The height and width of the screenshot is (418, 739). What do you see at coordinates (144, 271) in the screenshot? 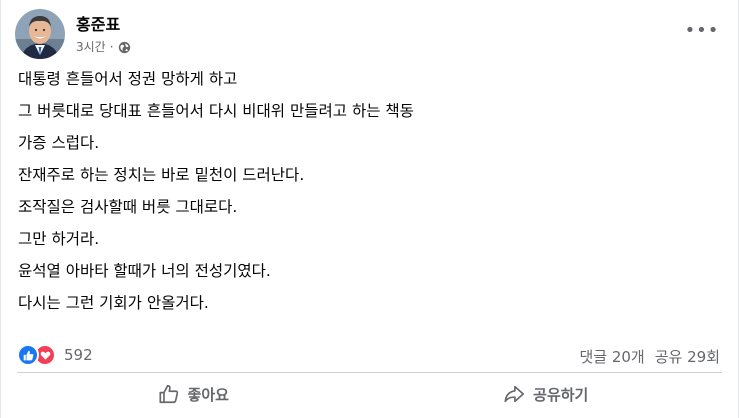
I see `post-line: 윤석열 아바타 할때가 너의 전성기였다.` at bounding box center [144, 271].